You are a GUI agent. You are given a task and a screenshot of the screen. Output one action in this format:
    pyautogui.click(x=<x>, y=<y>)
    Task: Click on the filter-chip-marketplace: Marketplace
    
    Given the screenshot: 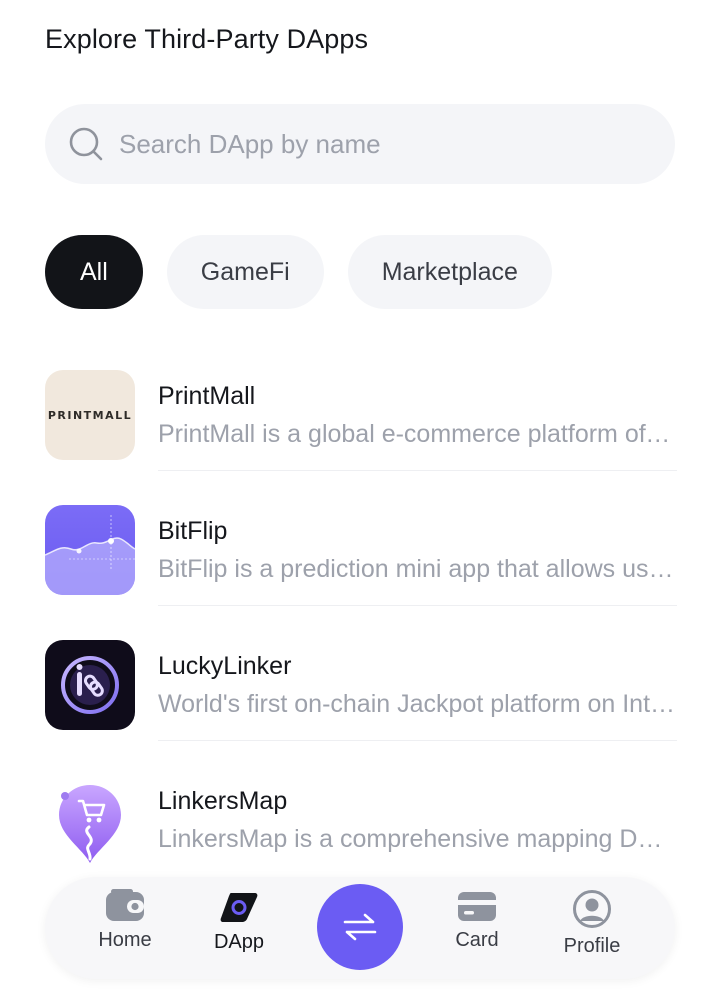 What is the action you would take?
    pyautogui.click(x=449, y=272)
    